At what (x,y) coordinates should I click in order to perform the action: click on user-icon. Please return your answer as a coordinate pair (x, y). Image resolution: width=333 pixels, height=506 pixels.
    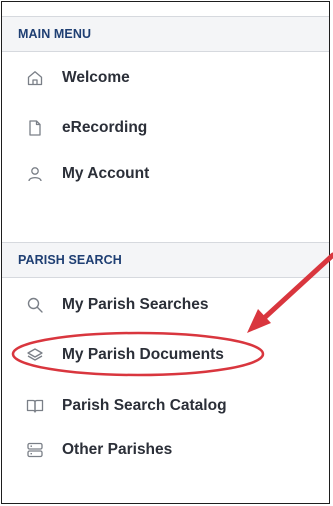
    Looking at the image, I should click on (35, 174).